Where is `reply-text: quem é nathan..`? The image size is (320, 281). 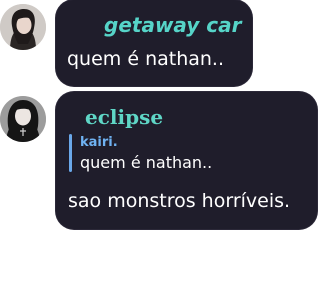 reply-text: quem é nathan.. is located at coordinates (146, 162).